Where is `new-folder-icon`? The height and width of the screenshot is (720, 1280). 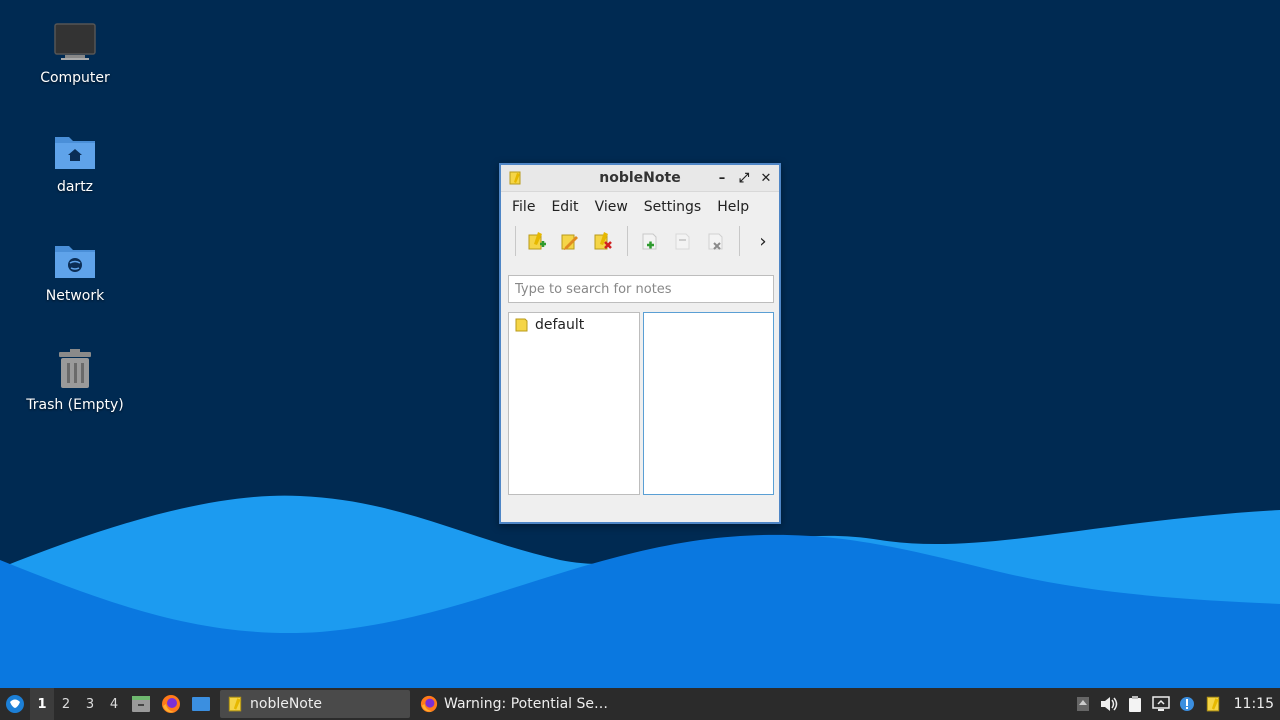 new-folder-icon is located at coordinates (537, 241).